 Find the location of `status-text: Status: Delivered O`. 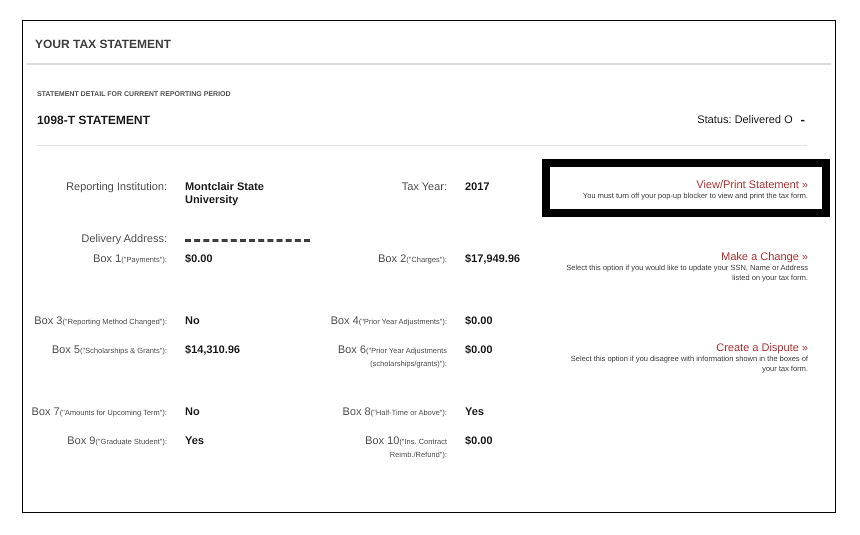

status-text: Status: Delivered O is located at coordinates (745, 120).